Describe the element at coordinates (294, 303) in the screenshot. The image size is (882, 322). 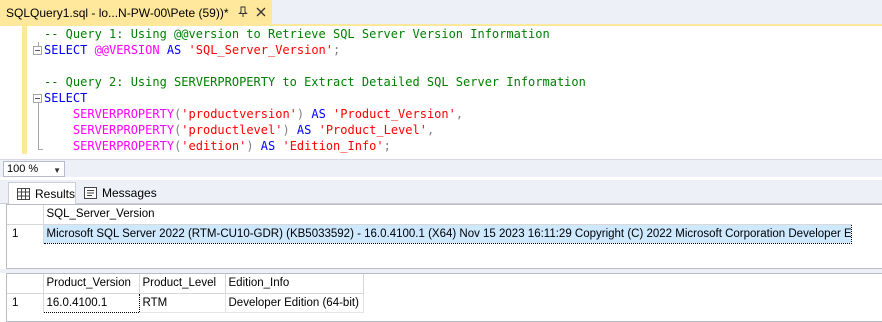
I see `cell-edition-info: Developer Edition (64-bit)` at that location.